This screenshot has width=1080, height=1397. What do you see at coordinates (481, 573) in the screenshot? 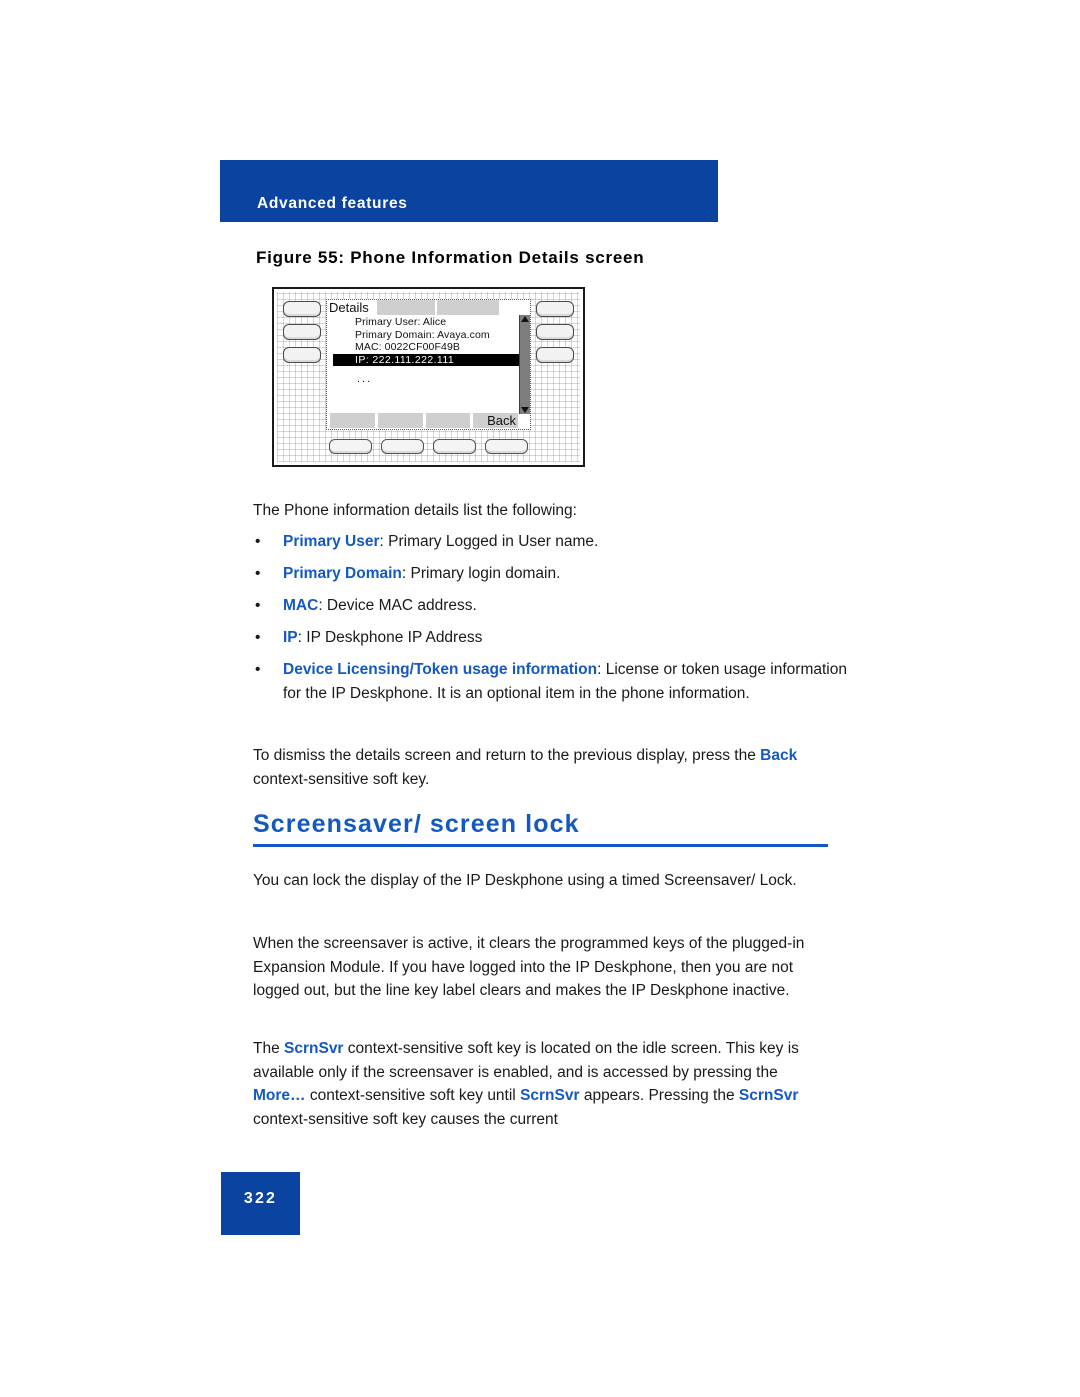
I see `bullet-text: : Primary login domain.` at bounding box center [481, 573].